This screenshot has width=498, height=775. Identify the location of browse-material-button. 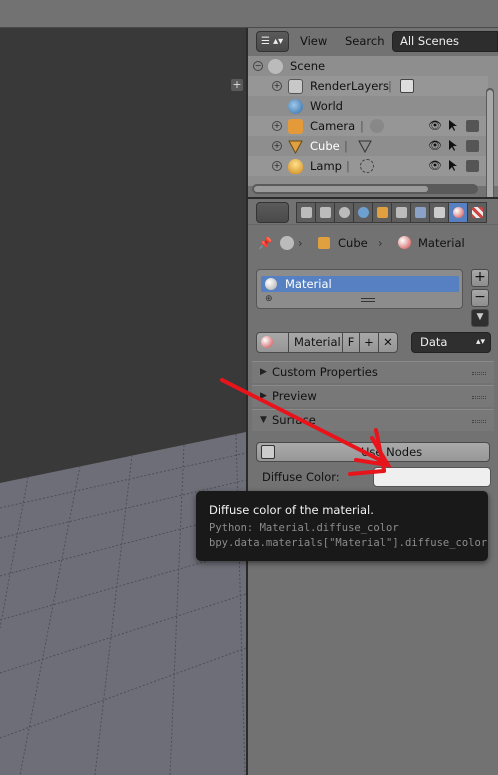
(272, 342).